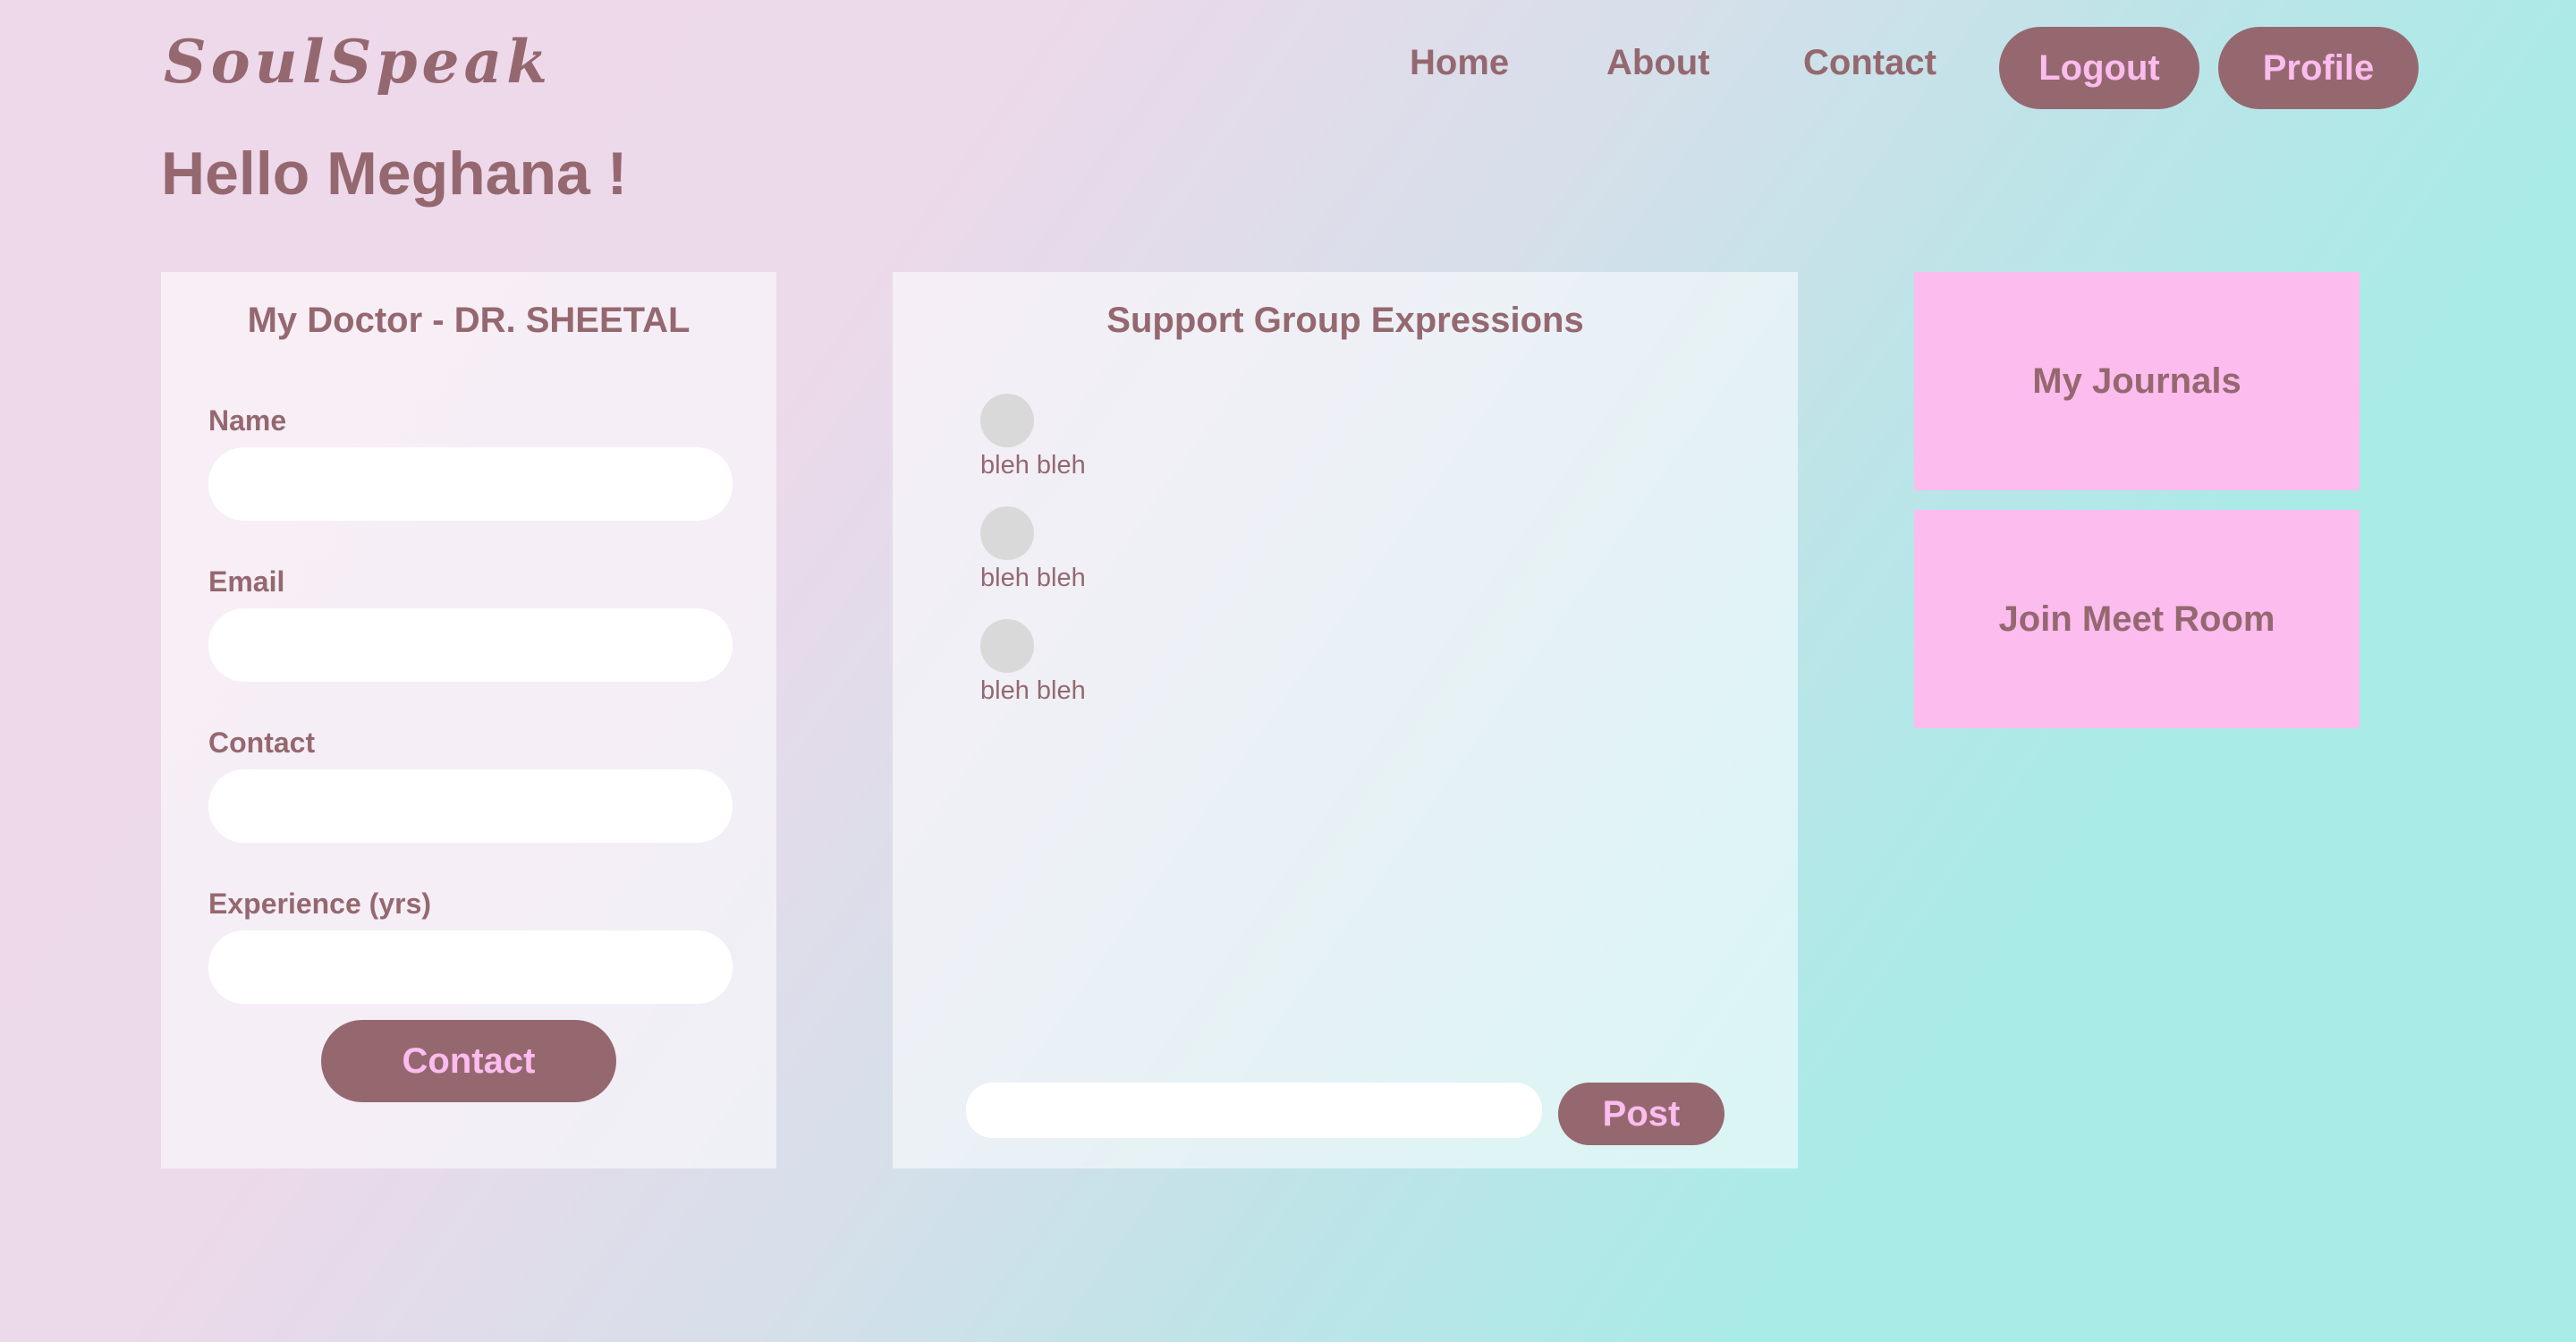 The width and height of the screenshot is (2576, 1342). Describe the element at coordinates (2137, 381) in the screenshot. I see `my-journals-tile: My Journals` at that location.